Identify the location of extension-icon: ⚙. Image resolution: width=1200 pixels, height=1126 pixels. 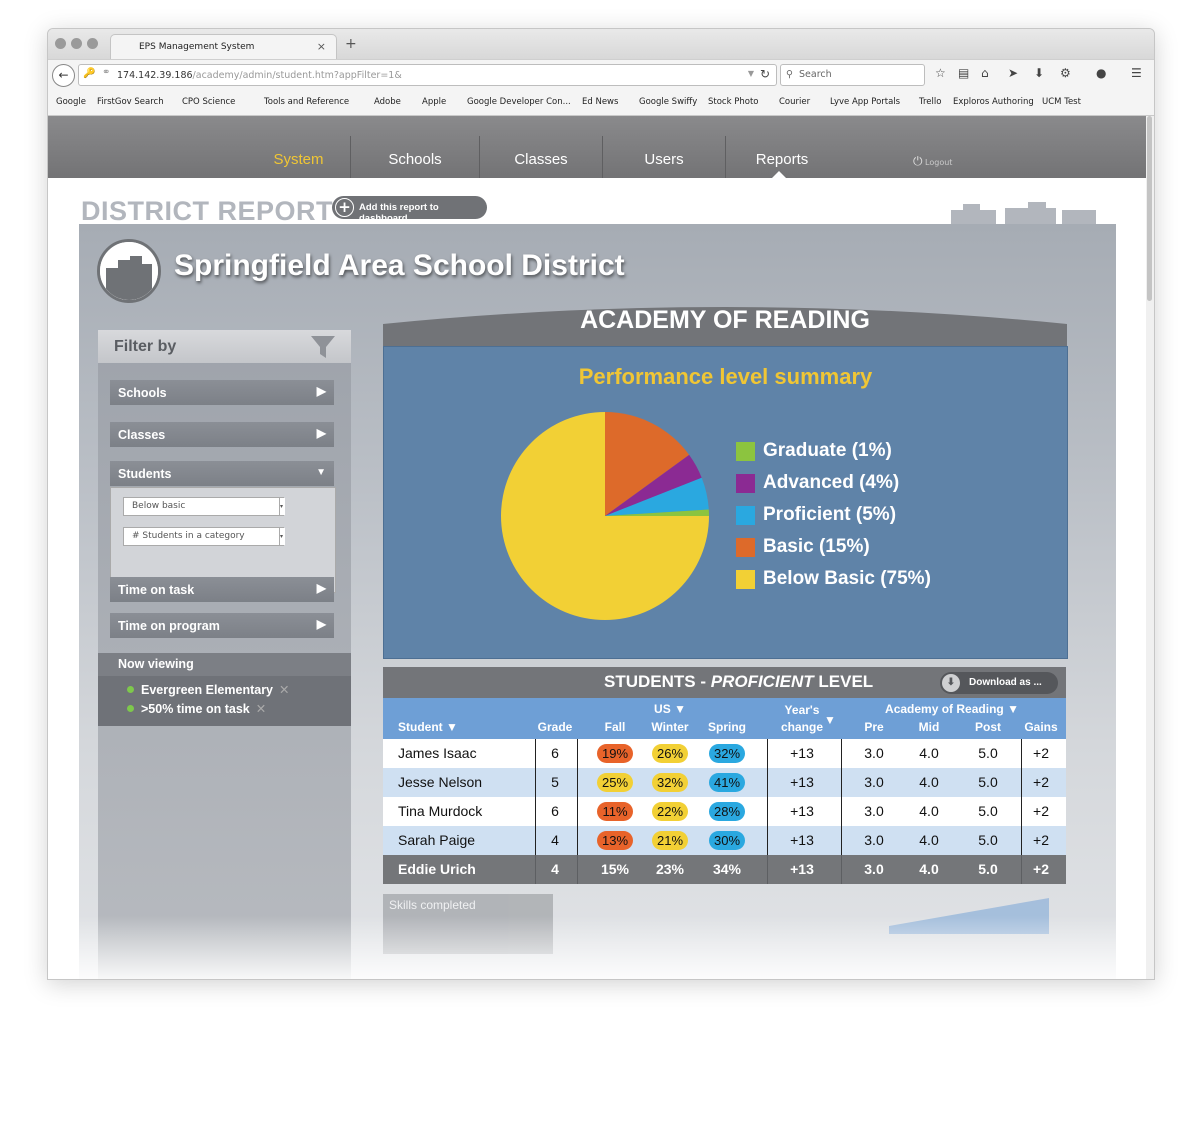
(1065, 73).